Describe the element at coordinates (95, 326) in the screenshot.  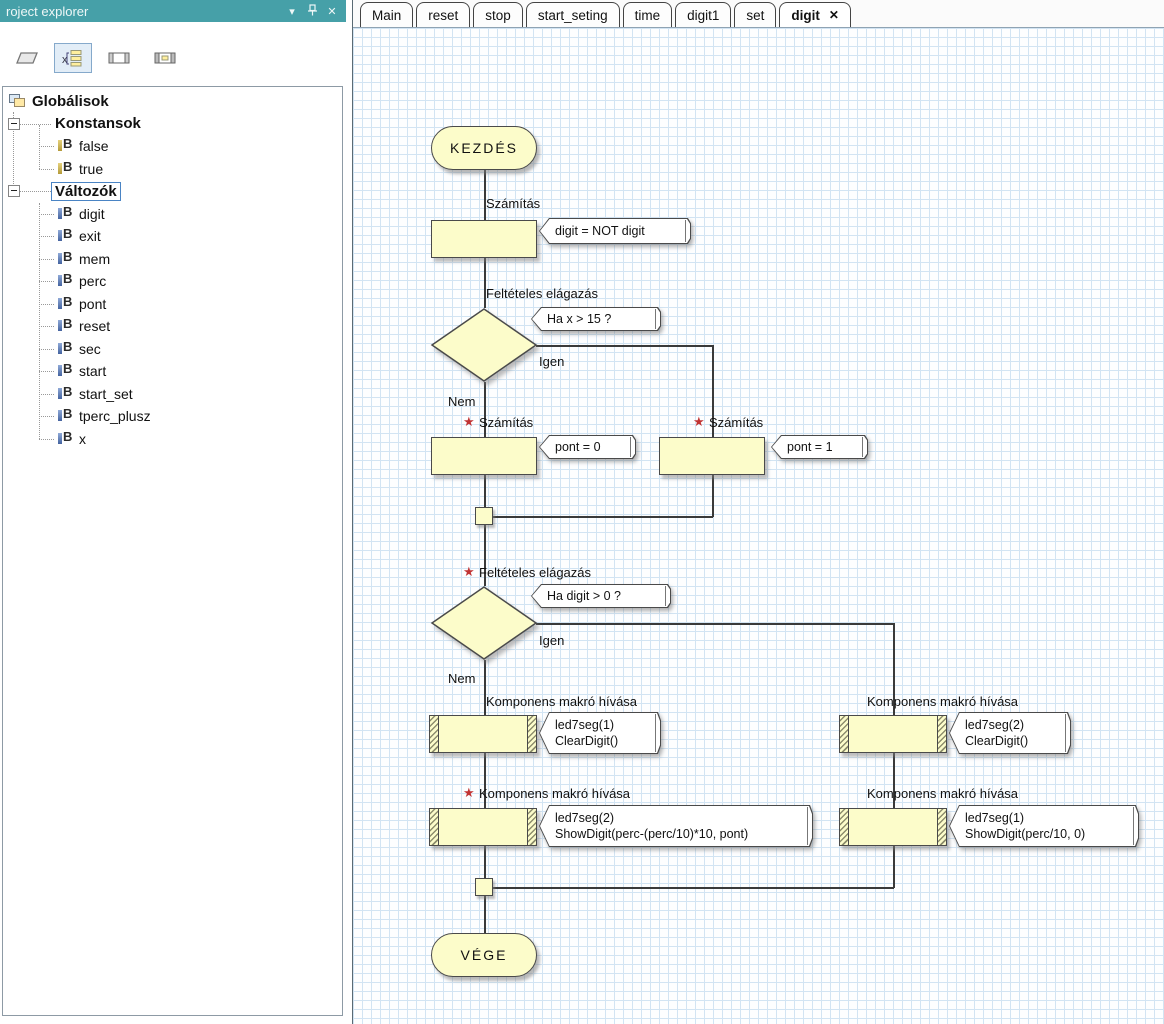
I see `tree-label: reset` at that location.